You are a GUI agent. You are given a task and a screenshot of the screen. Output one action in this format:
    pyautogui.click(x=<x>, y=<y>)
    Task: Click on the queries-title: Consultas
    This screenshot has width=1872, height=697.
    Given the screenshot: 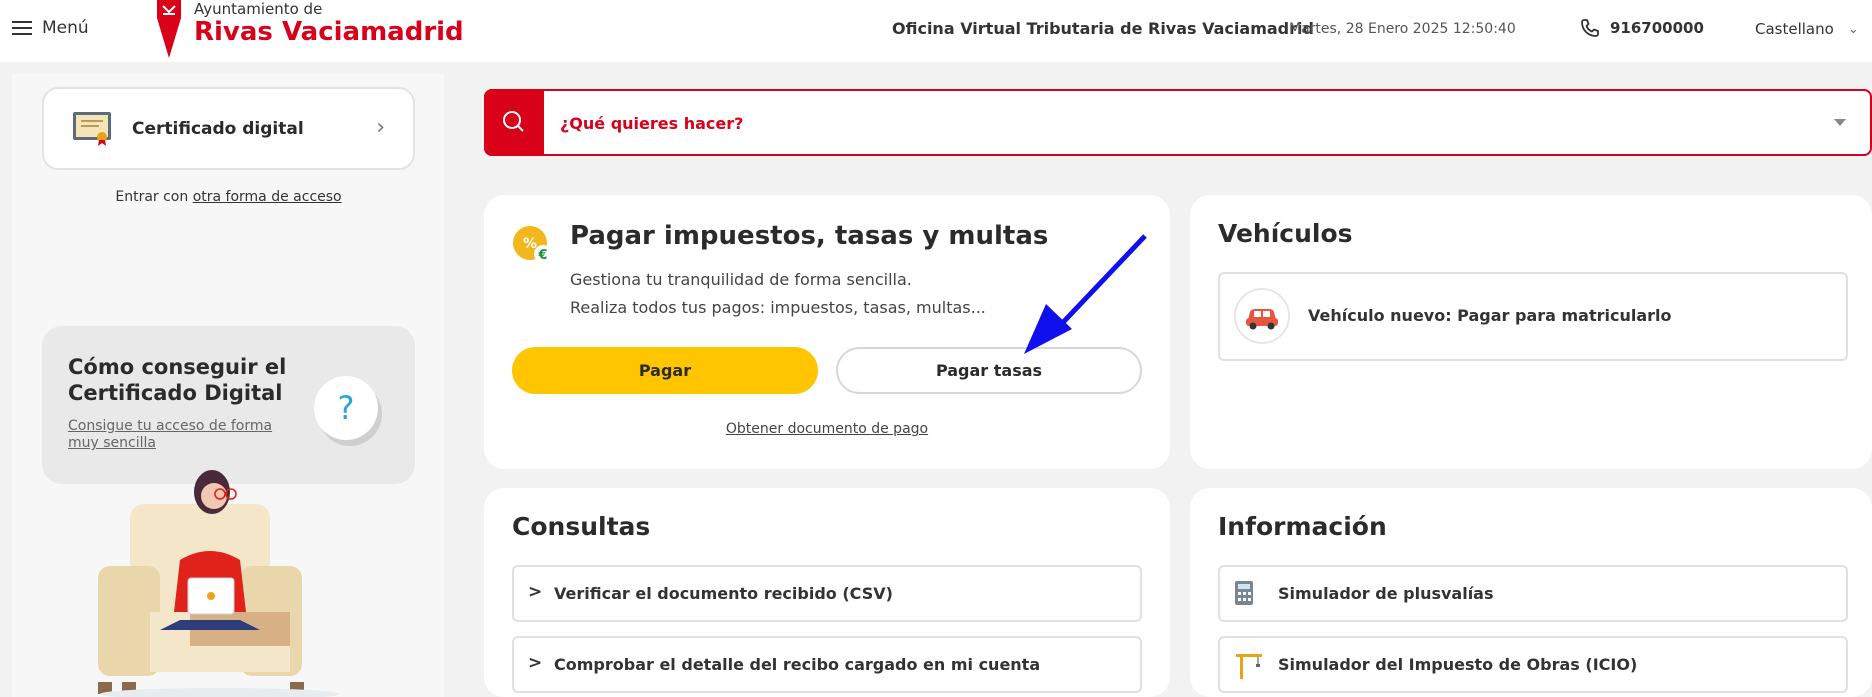 What is the action you would take?
    pyautogui.click(x=581, y=526)
    